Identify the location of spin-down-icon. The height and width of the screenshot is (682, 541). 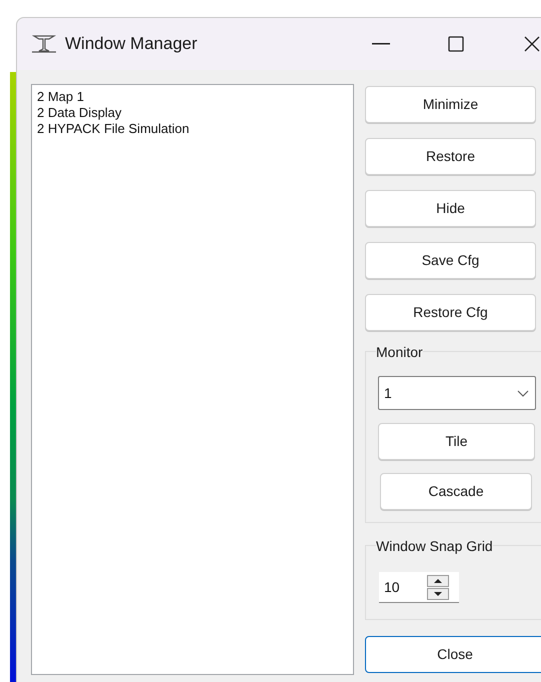
(438, 594).